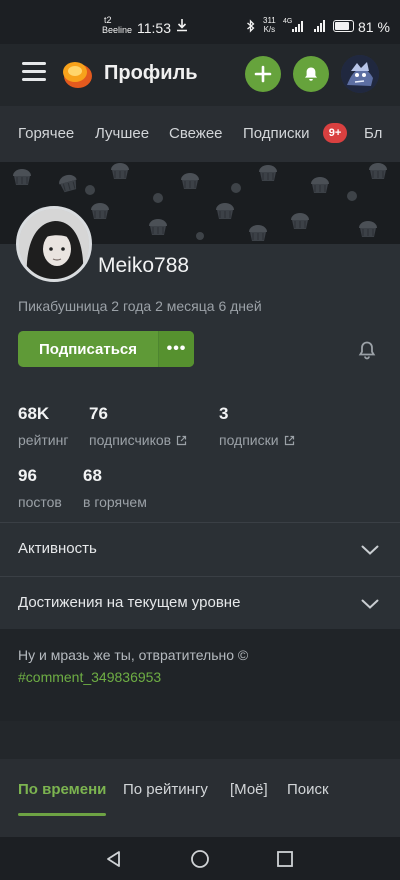 Image resolution: width=400 pixels, height=880 pixels. What do you see at coordinates (251, 27) in the screenshot?
I see `bluetooth-icon` at bounding box center [251, 27].